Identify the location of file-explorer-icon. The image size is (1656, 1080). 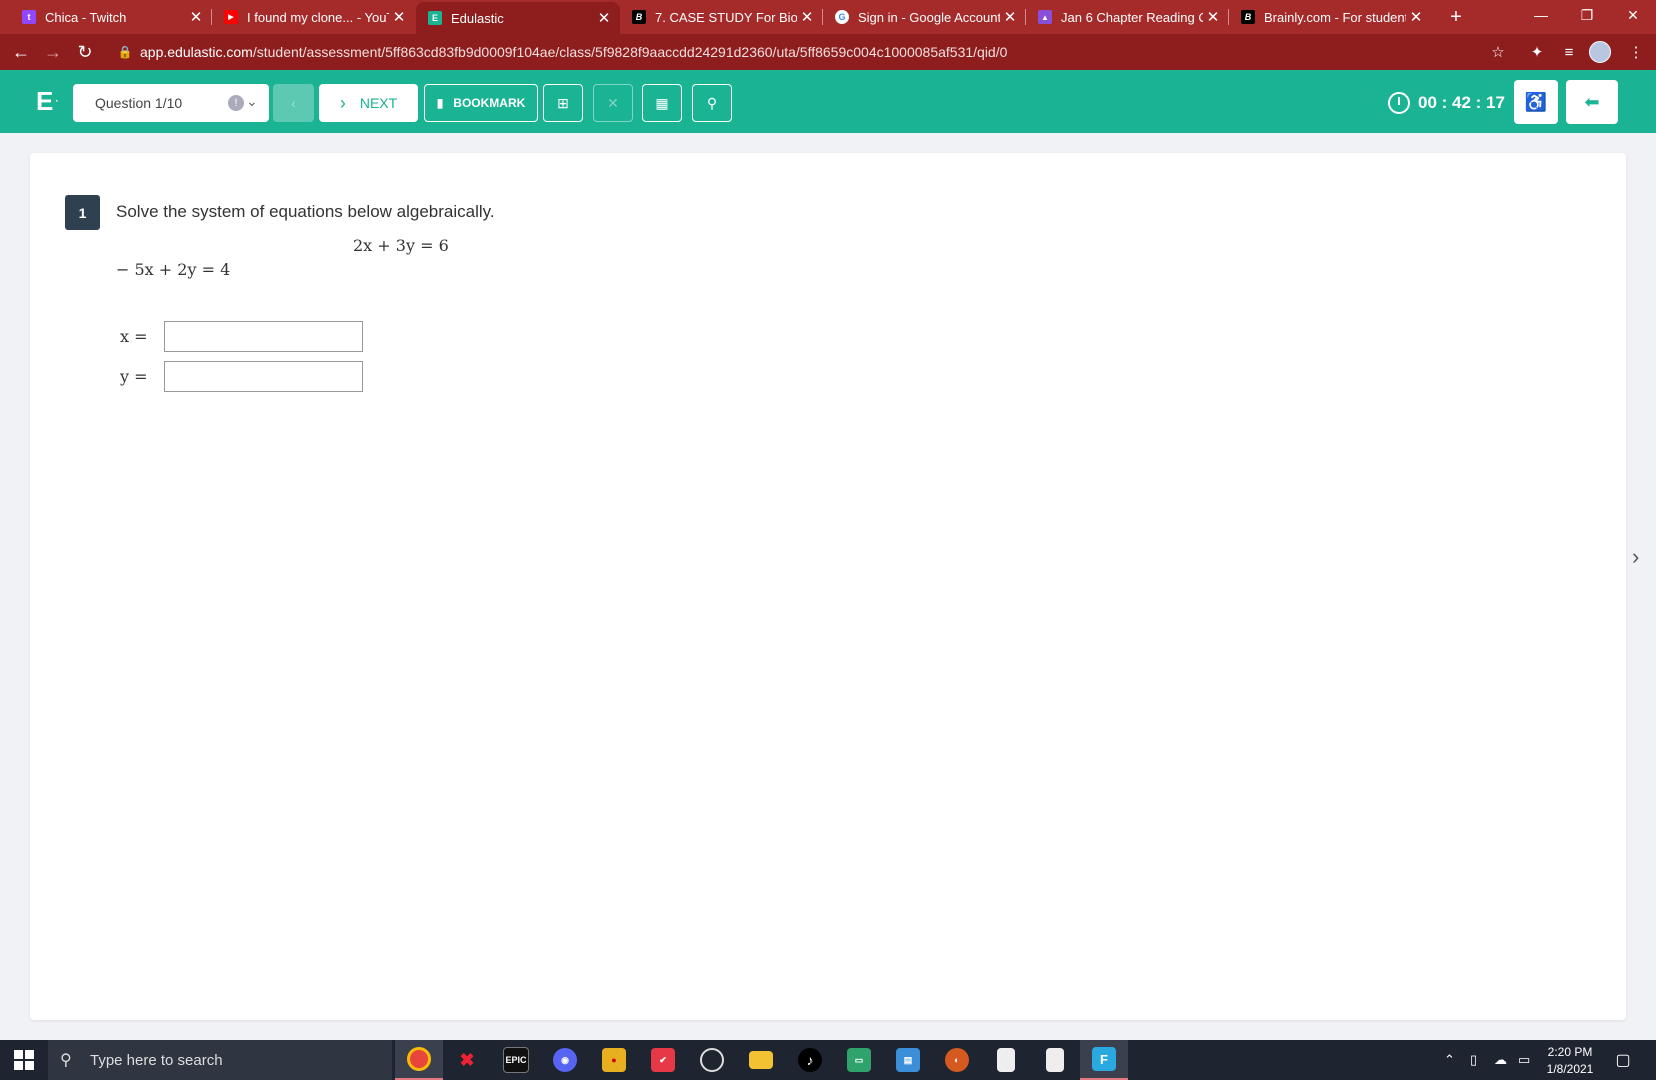
(761, 1060).